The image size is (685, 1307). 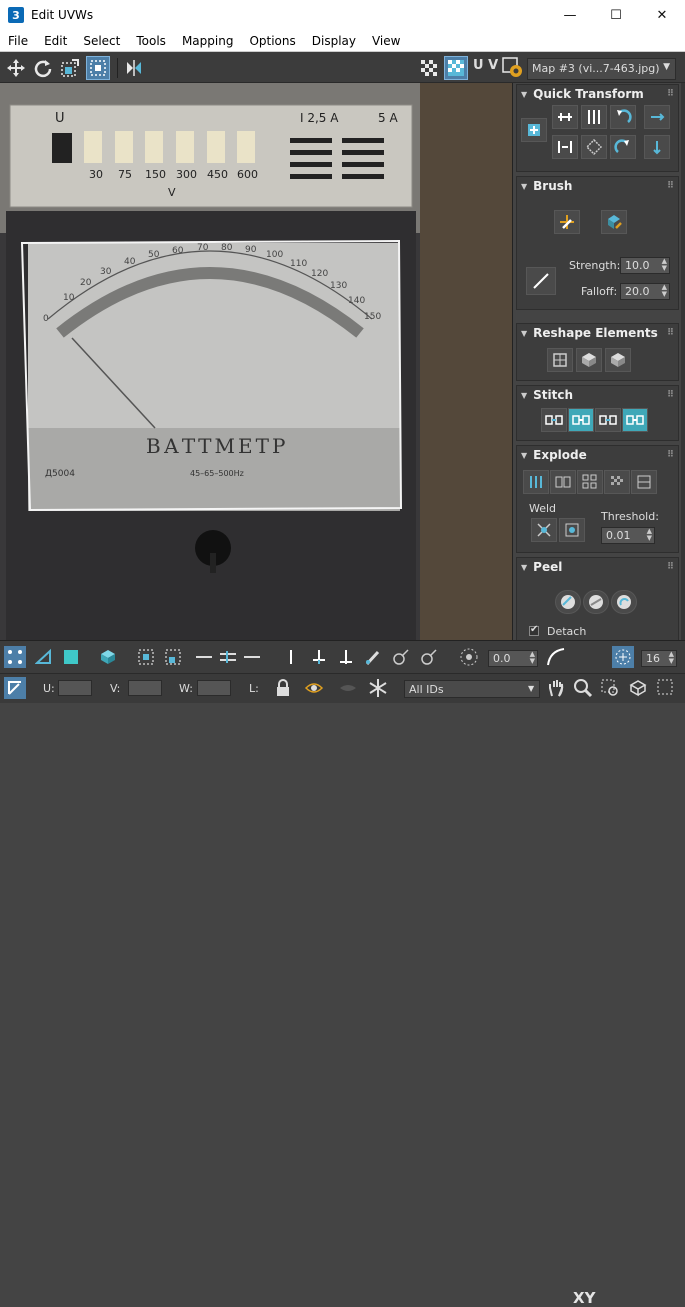 What do you see at coordinates (299, 264) in the screenshot?
I see `dial-110: 110` at bounding box center [299, 264].